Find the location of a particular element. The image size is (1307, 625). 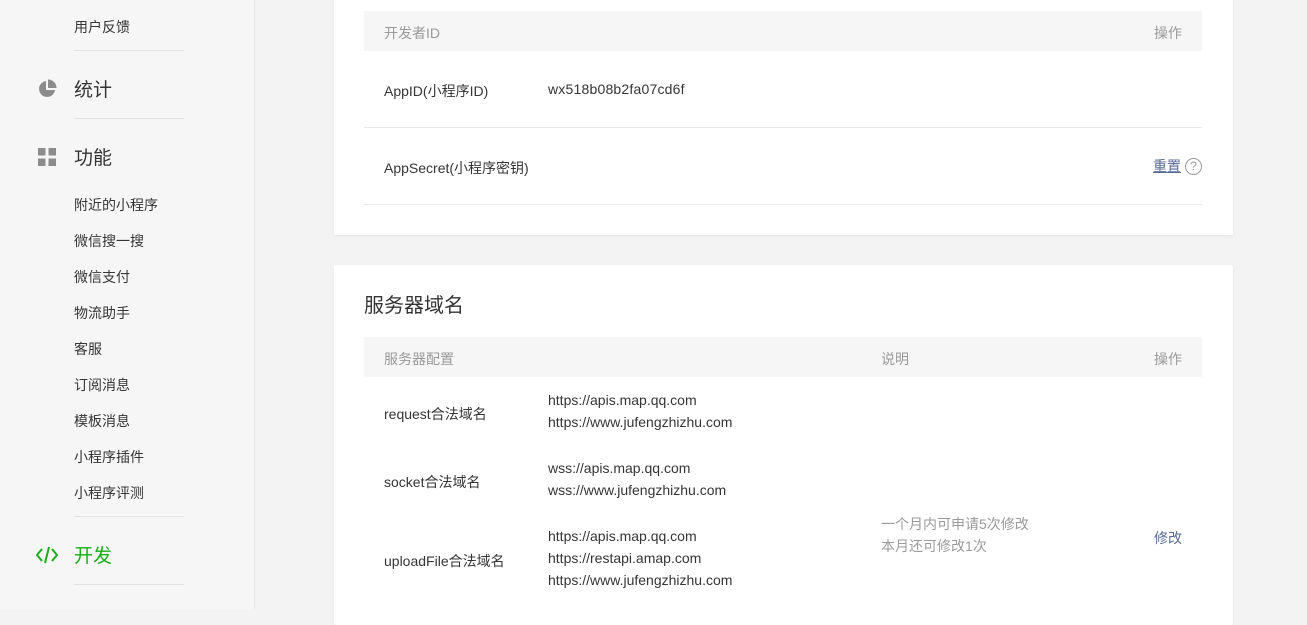

sidebar-section-stats: 统计 is located at coordinates (74, 88).